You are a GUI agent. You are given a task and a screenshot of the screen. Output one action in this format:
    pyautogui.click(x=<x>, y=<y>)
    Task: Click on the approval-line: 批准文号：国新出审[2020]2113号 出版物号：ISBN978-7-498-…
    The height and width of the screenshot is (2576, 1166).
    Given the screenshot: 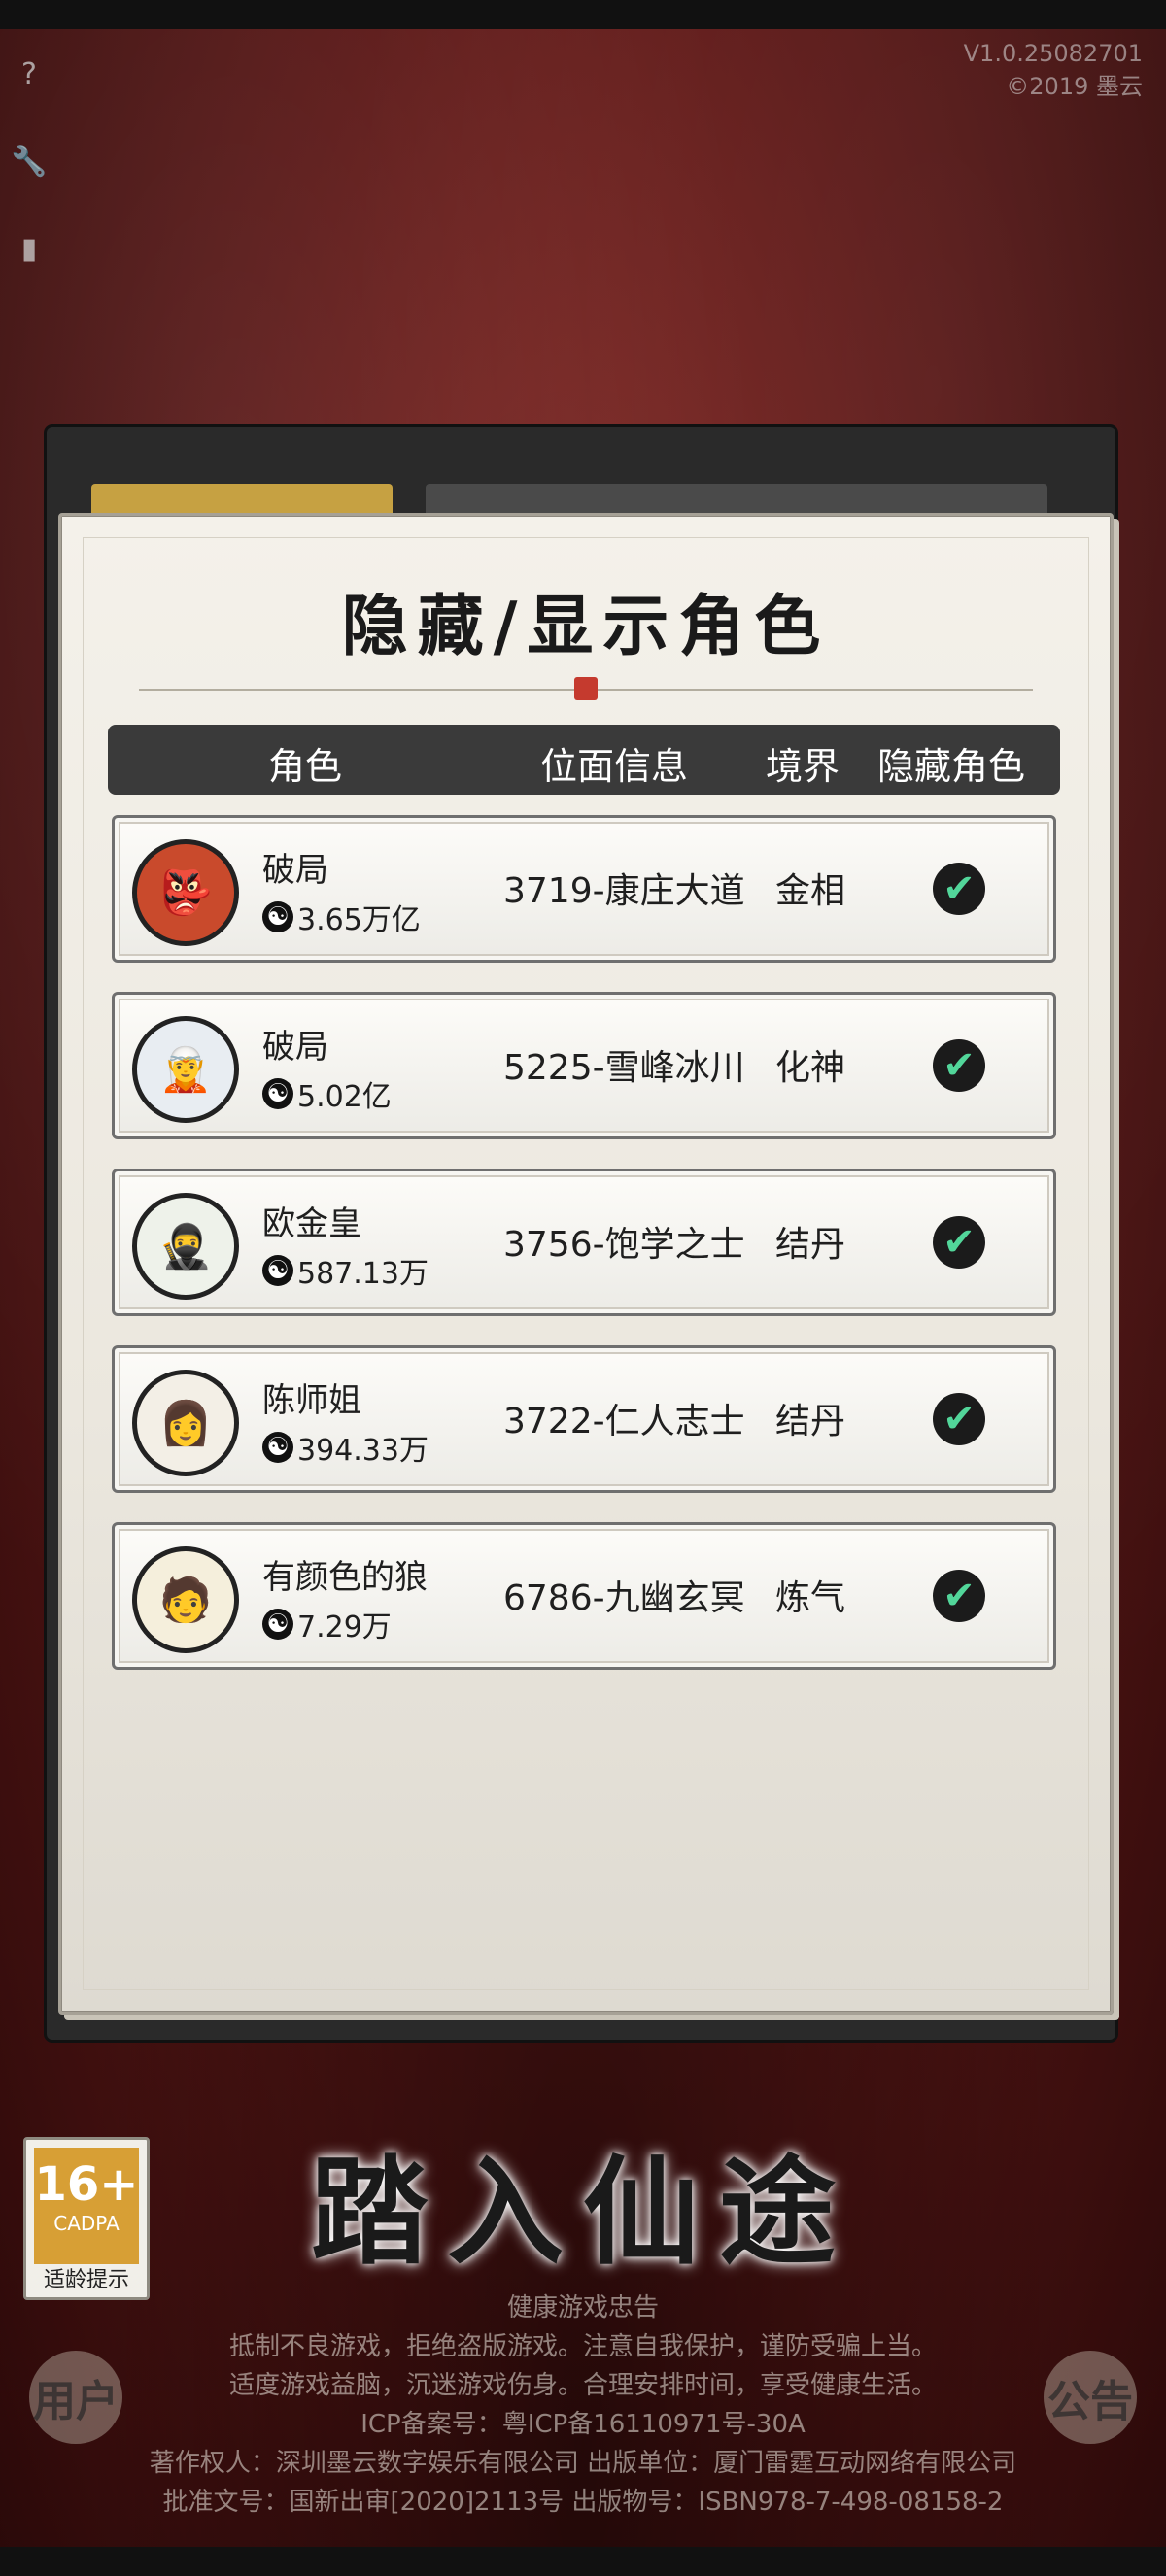 What is the action you would take?
    pyautogui.click(x=583, y=2502)
    